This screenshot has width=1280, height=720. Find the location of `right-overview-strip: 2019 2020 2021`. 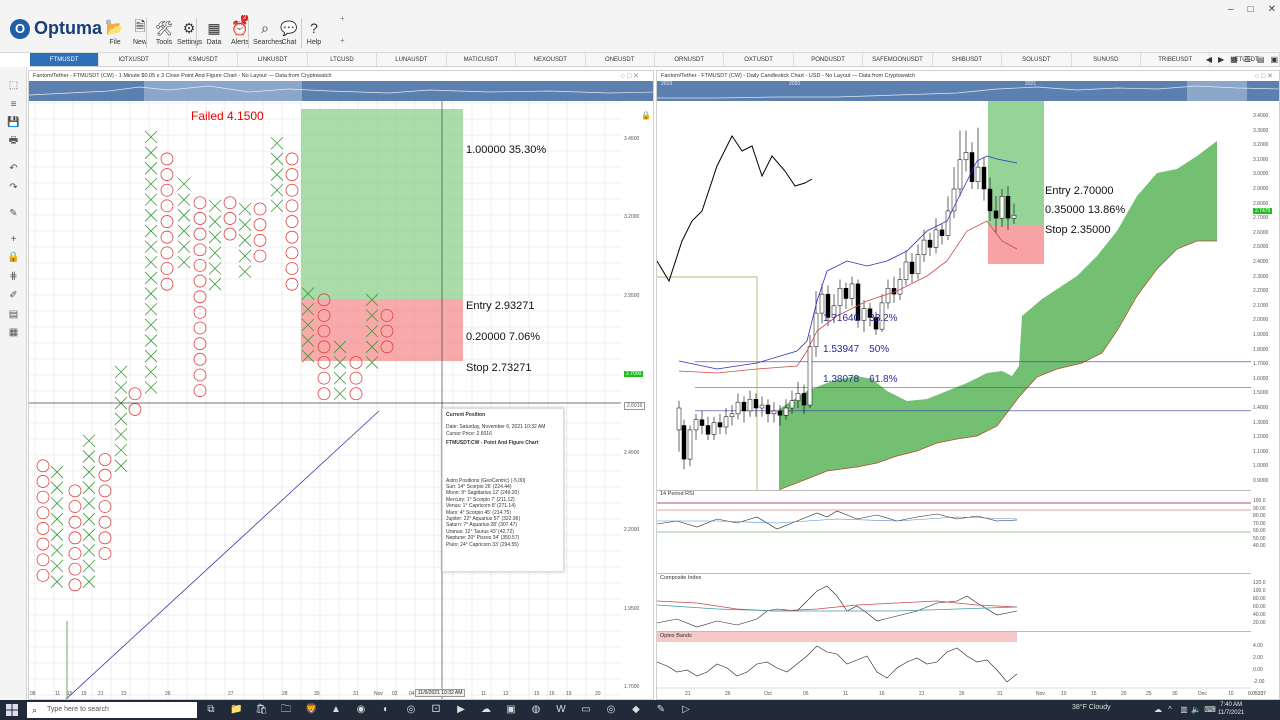

right-overview-strip: 2019 2020 2021 is located at coordinates (968, 91).